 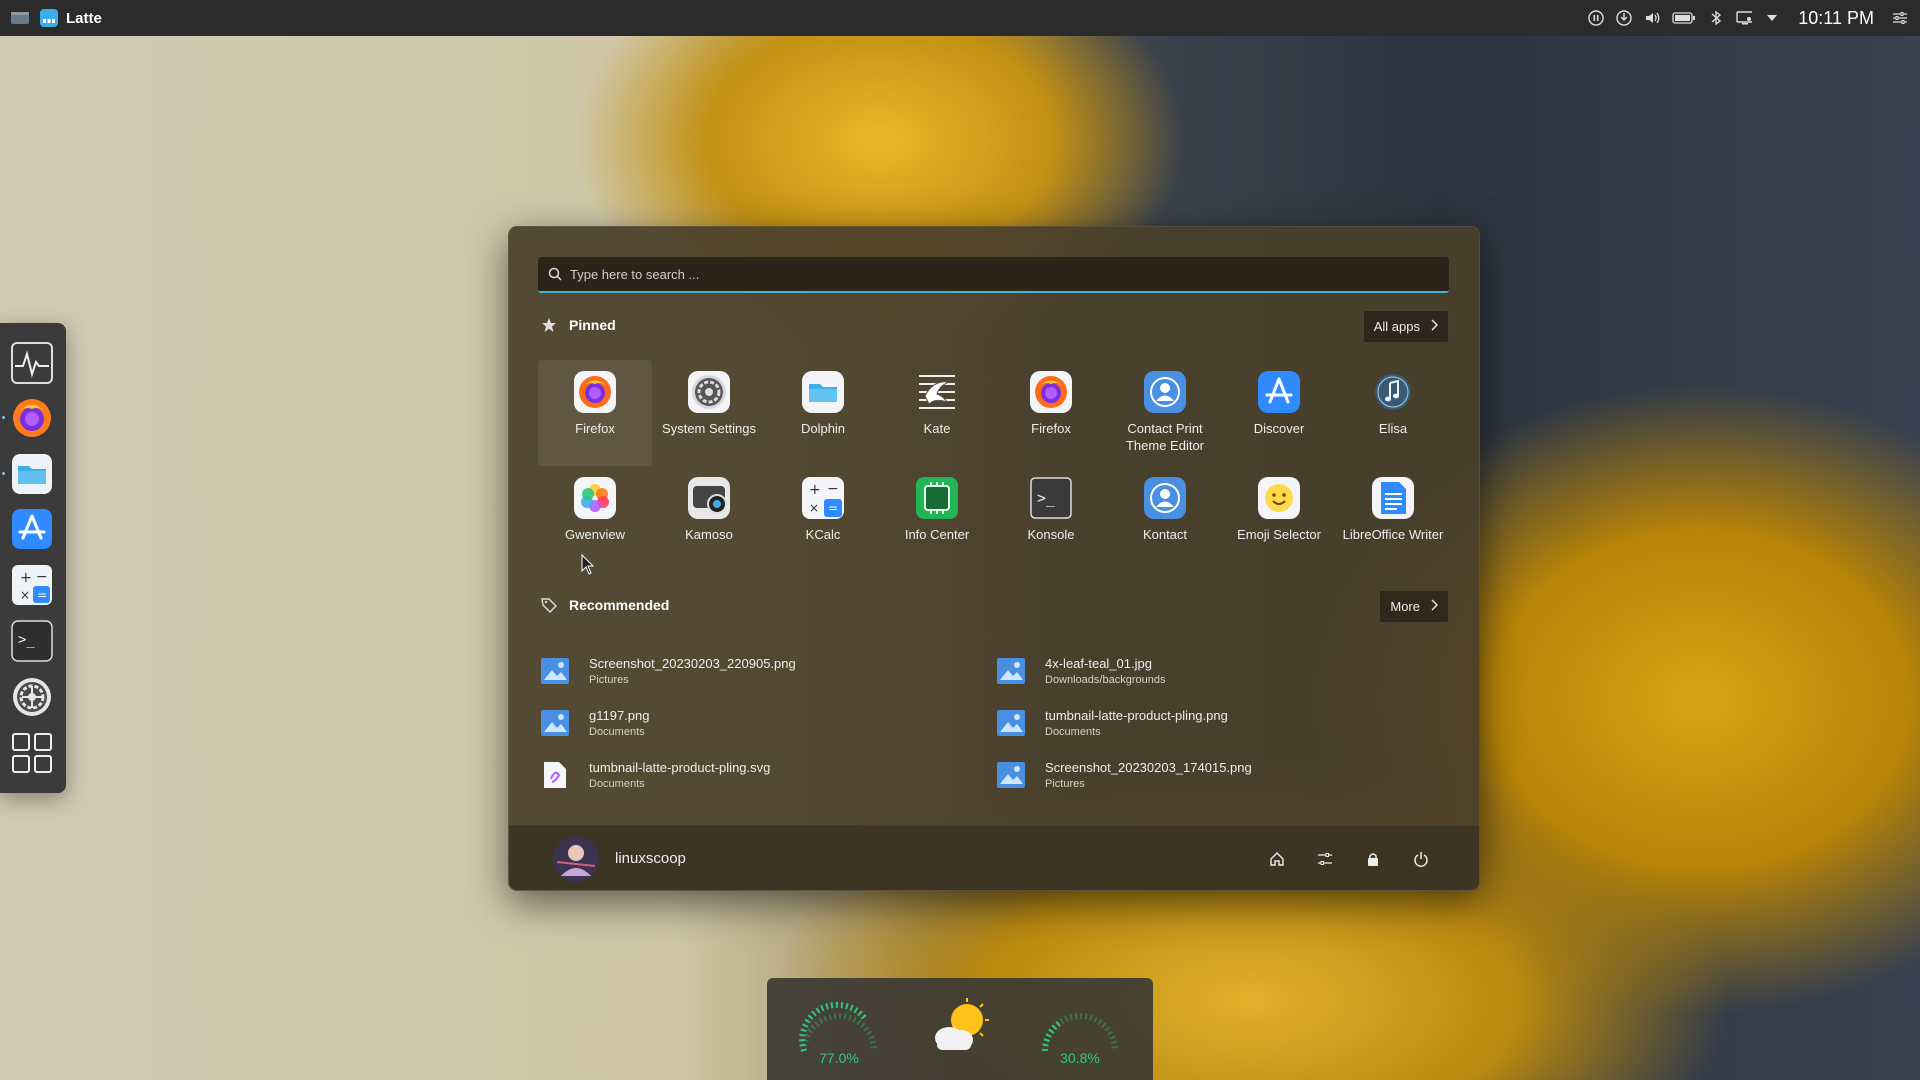 I want to click on app-grid-icon, so click(x=32, y=753).